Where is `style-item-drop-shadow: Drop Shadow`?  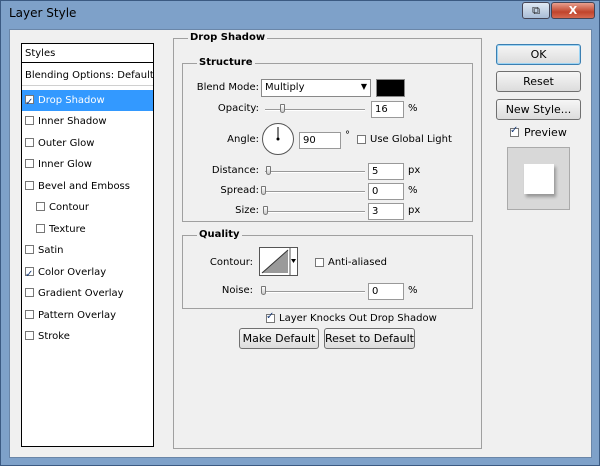
style-item-drop-shadow: Drop Shadow is located at coordinates (87, 101).